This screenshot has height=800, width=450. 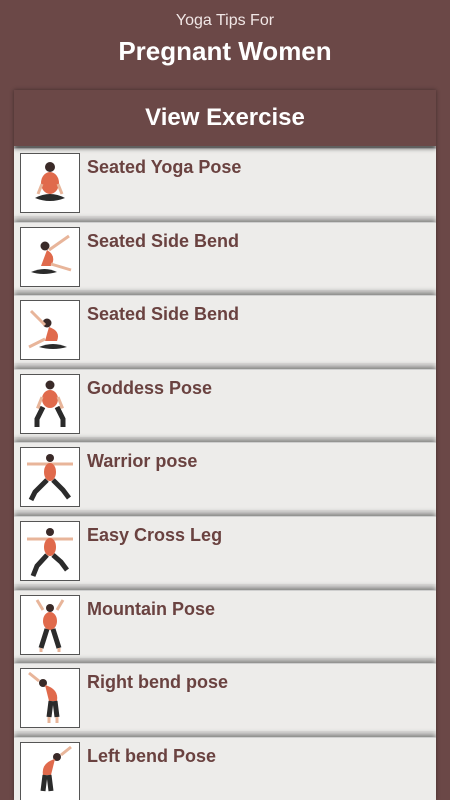 I want to click on exercise-label: Goddess Pose, so click(x=150, y=387).